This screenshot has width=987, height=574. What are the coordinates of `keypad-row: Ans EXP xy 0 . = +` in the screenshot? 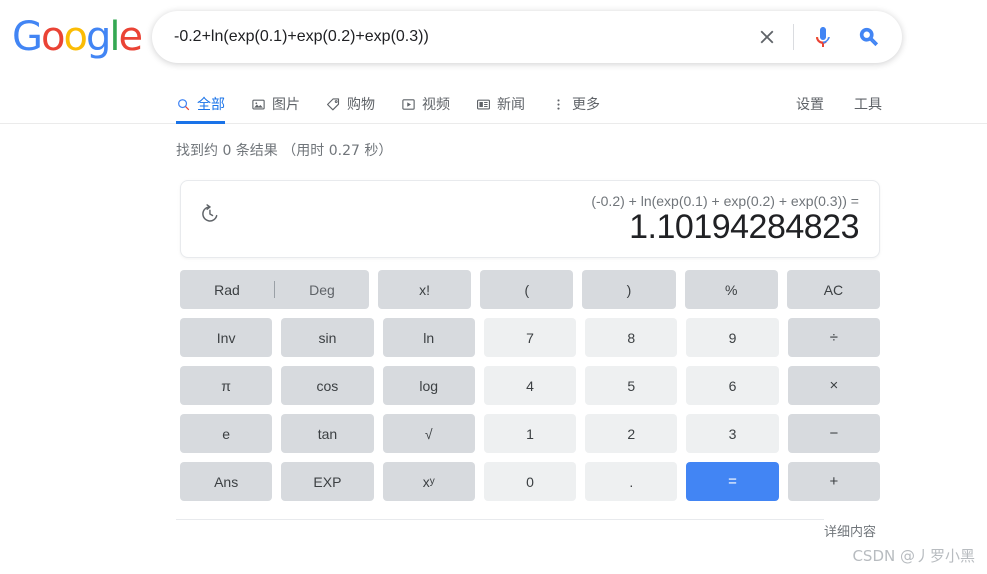 It's located at (530, 481).